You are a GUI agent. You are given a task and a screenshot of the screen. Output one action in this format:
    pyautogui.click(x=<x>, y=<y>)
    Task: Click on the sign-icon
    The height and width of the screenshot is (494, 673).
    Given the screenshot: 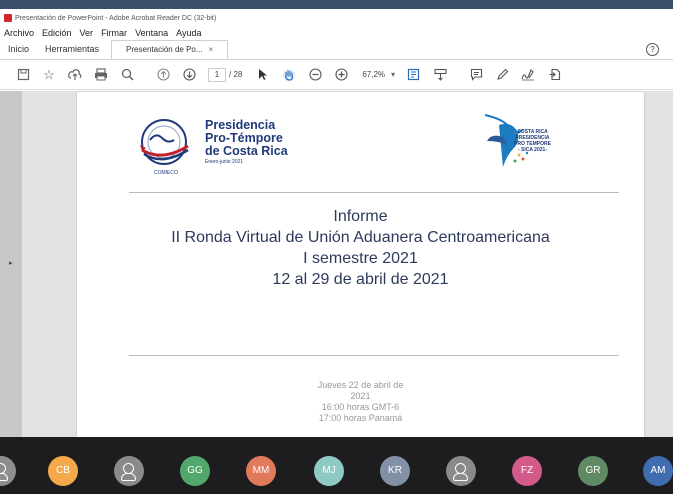 What is the action you would take?
    pyautogui.click(x=528, y=75)
    